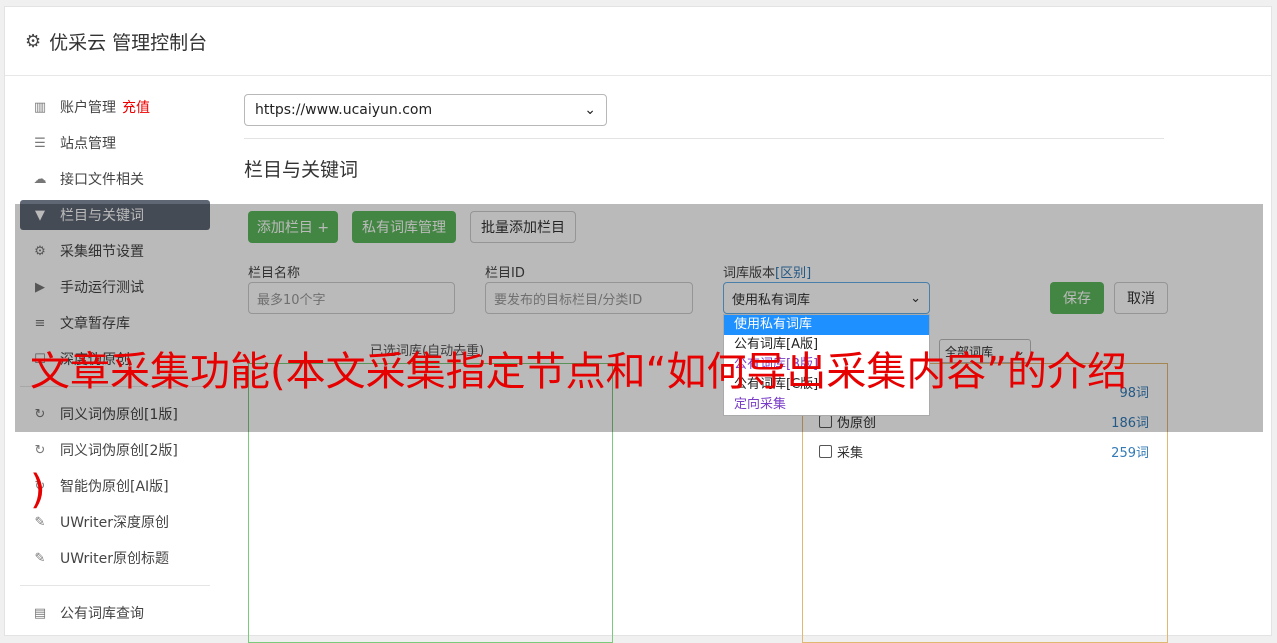 Image resolution: width=1277 pixels, height=643 pixels. What do you see at coordinates (40, 143) in the screenshot?
I see `server-icon: ☰` at bounding box center [40, 143].